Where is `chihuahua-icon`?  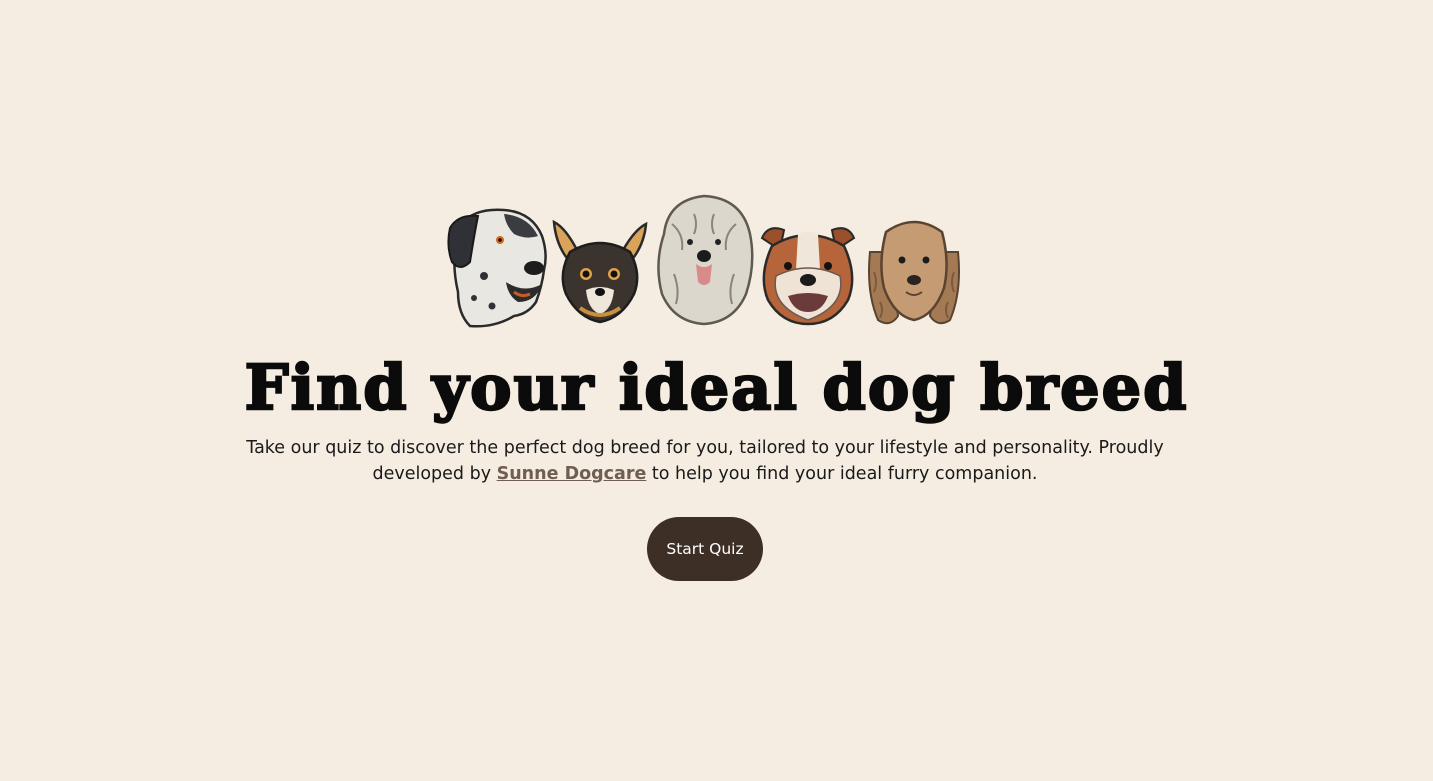 chihuahua-icon is located at coordinates (600, 271).